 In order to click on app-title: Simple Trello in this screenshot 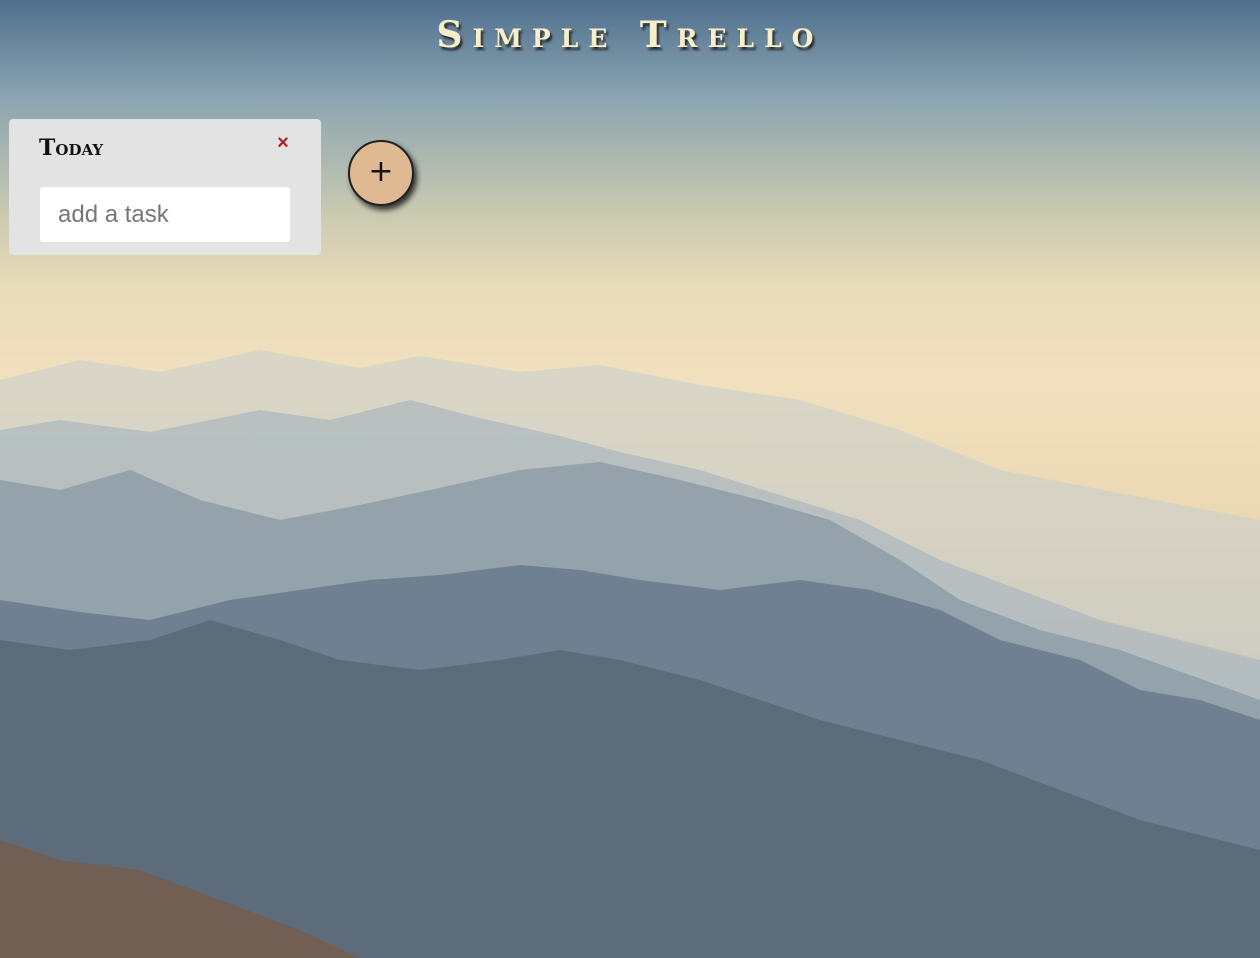, I will do `click(630, 35)`.